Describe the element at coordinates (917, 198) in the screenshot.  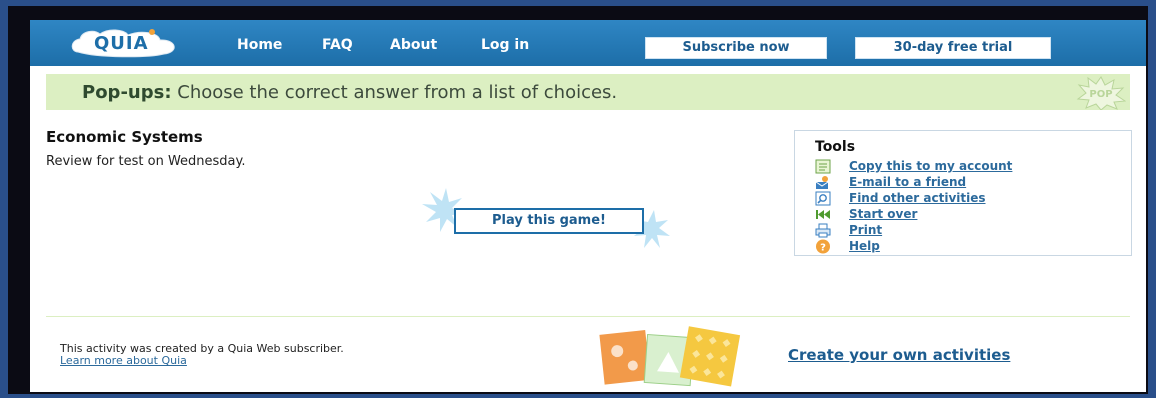
I see `tool-find-label: Find other activities` at that location.